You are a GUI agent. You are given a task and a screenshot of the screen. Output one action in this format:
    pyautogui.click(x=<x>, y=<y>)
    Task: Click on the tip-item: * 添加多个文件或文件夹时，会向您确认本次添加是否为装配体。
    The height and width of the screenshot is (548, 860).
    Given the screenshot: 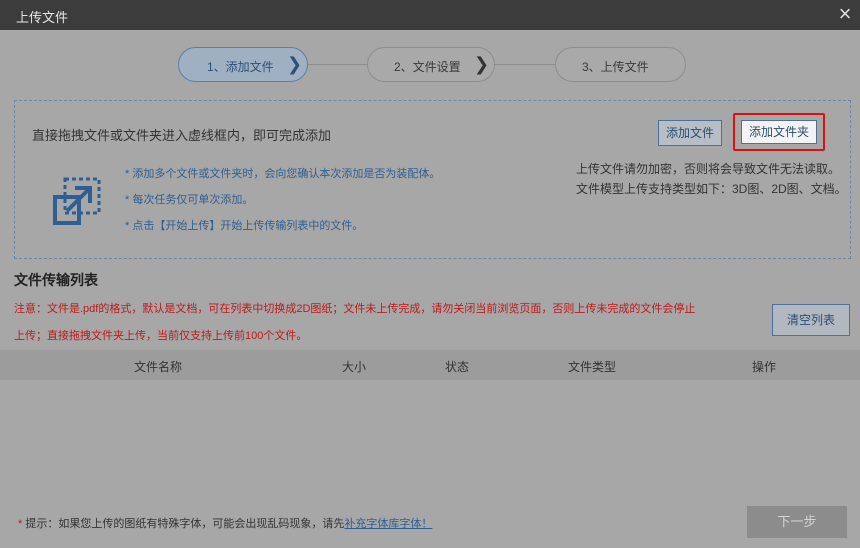 What is the action you would take?
    pyautogui.click(x=283, y=174)
    